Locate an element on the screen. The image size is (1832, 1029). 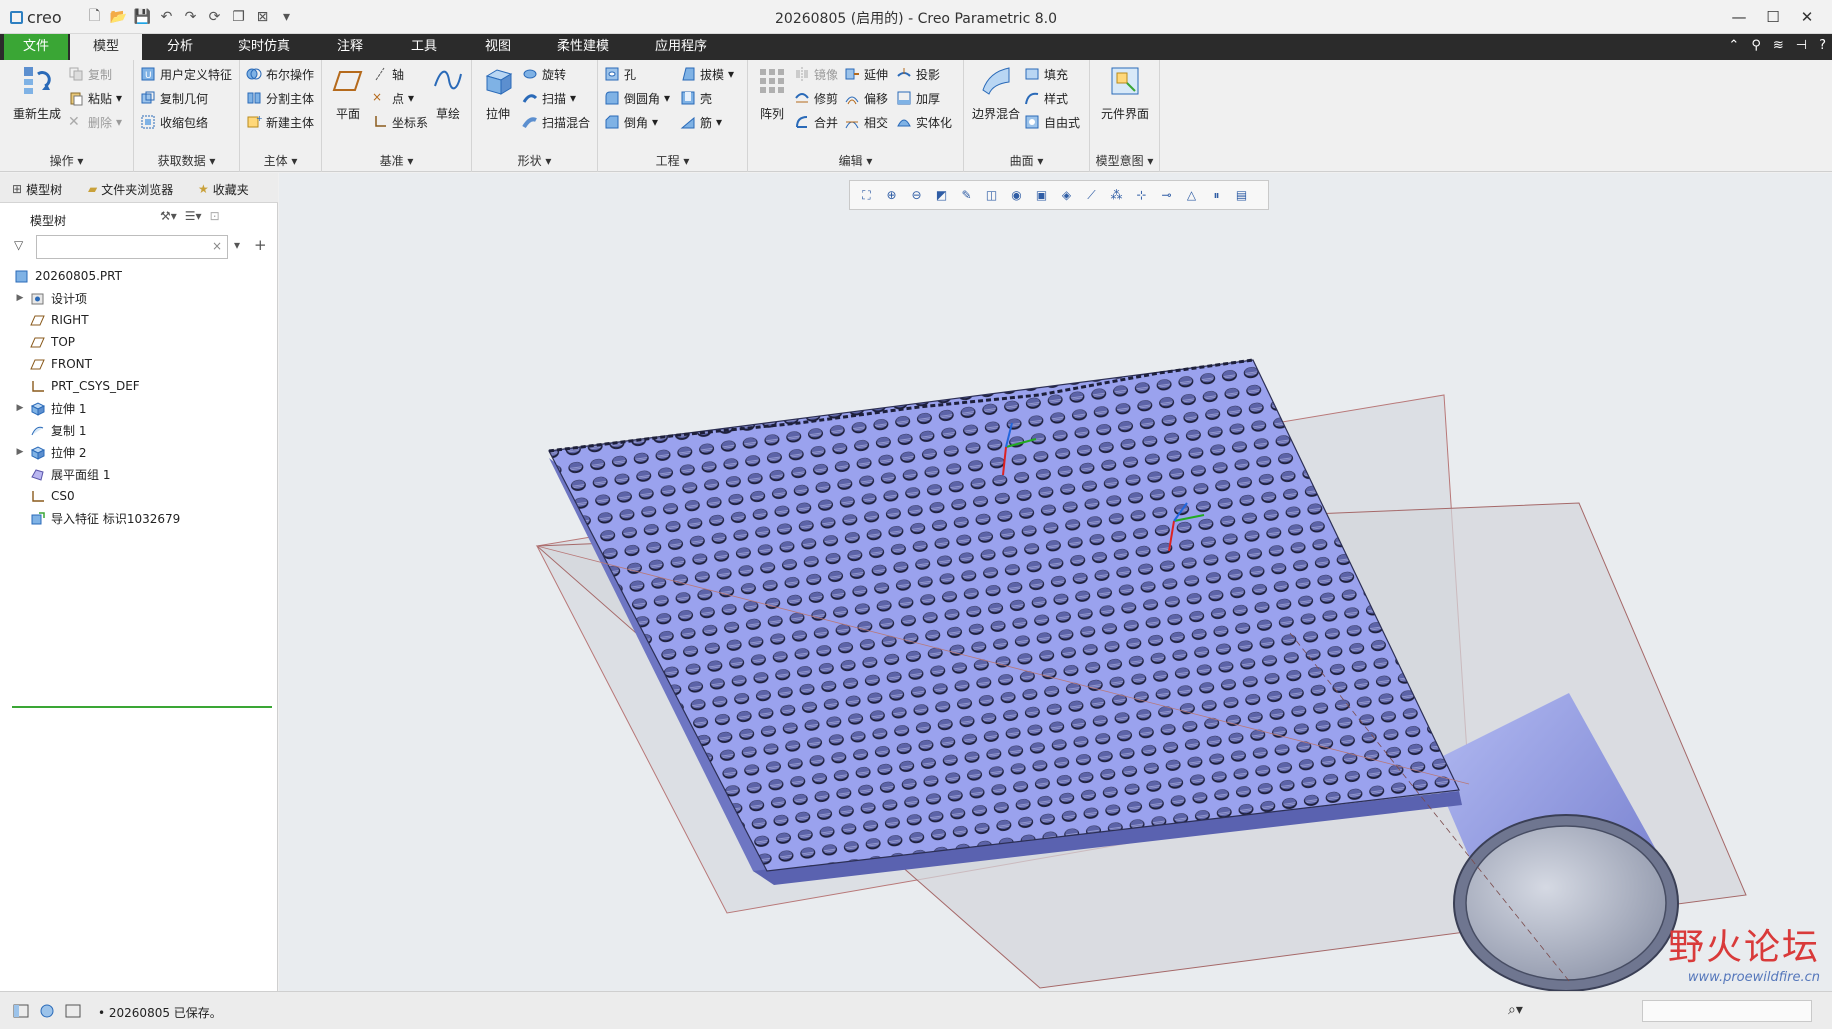
thicken-button: 加厚 is located at coordinates (918, 98).